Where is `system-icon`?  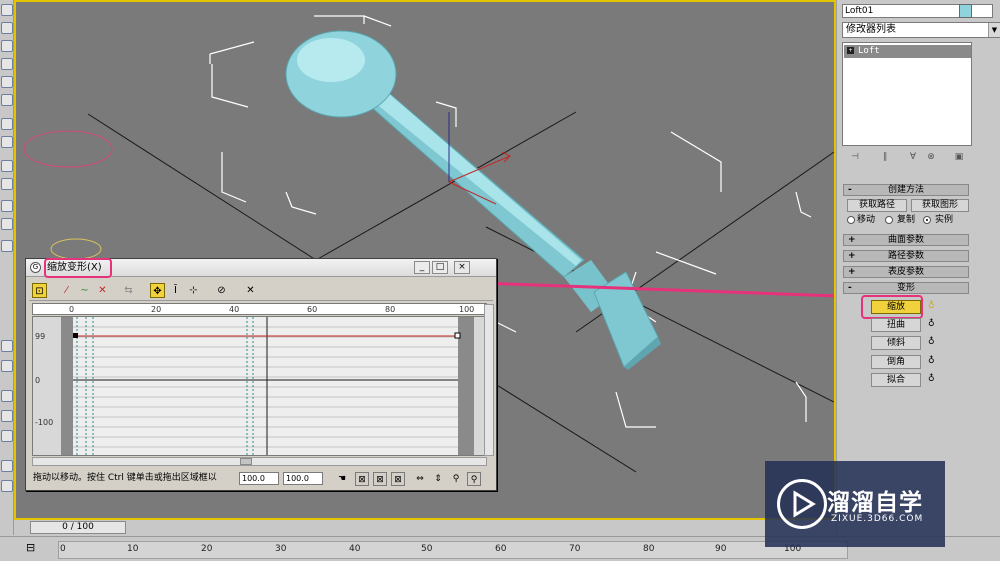
system-icon is located at coordinates (7, 366).